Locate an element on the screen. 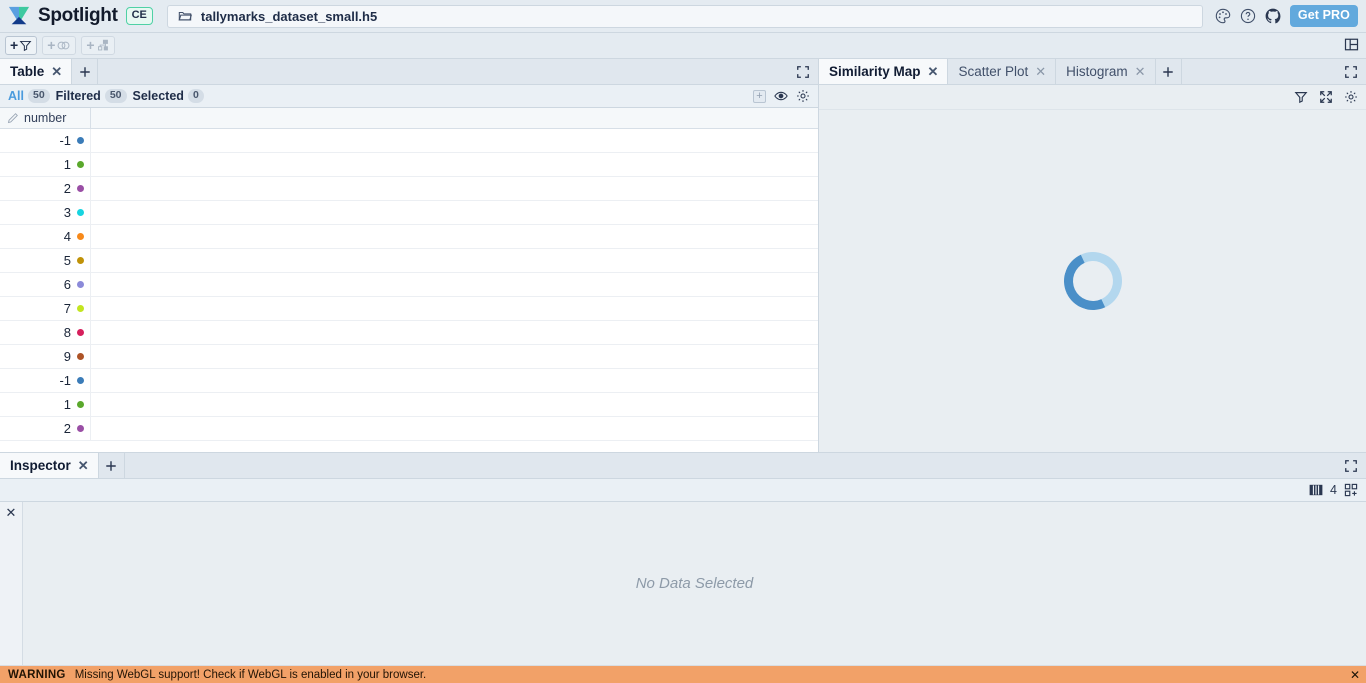  tab-histogram: Histogram ✕ is located at coordinates (1106, 71).